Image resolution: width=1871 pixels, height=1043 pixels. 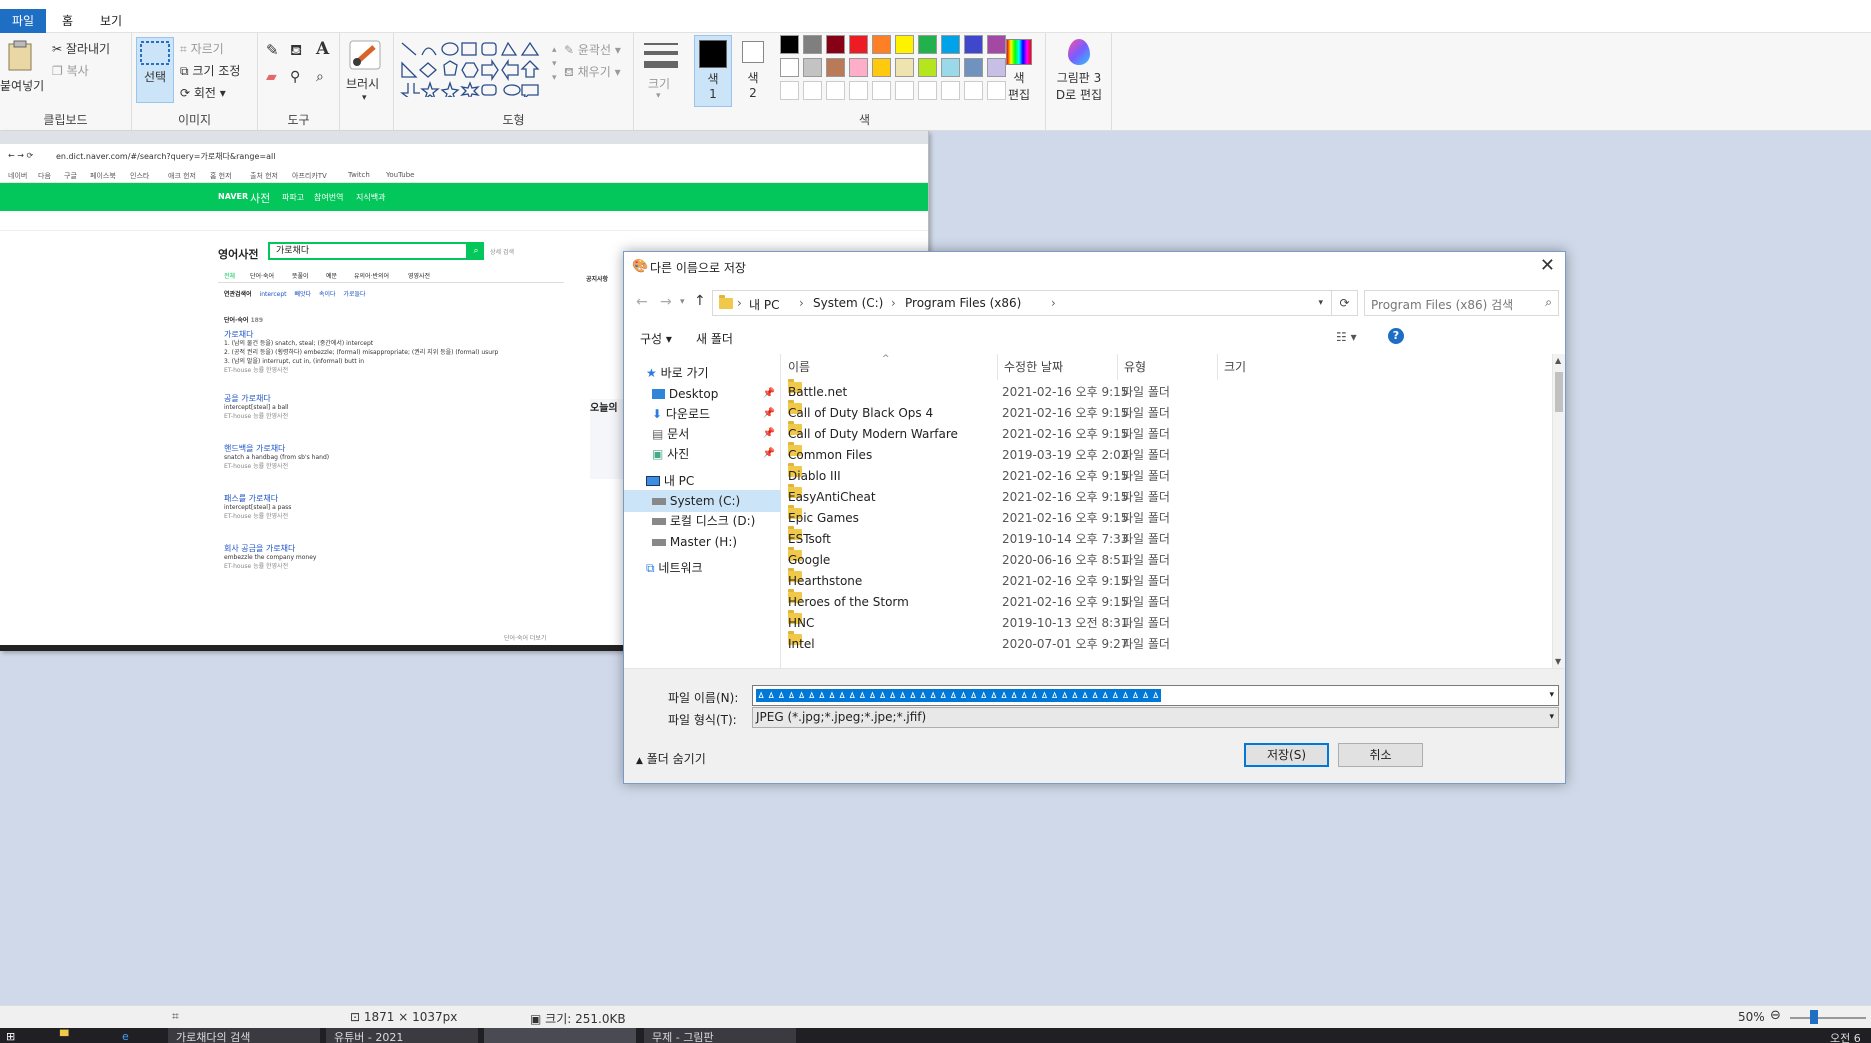 I want to click on pencil-icon: ✎, so click(x=272, y=50).